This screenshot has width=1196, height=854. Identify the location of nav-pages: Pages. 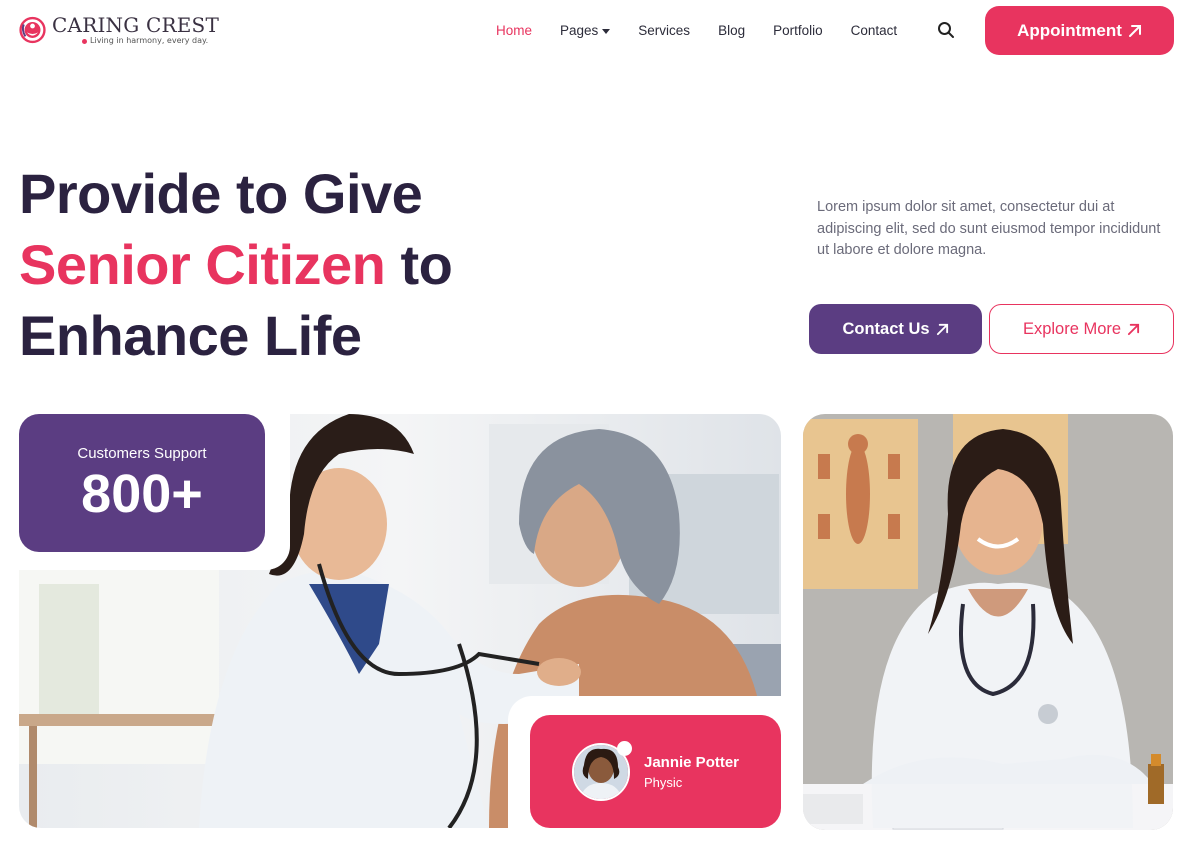
(585, 30).